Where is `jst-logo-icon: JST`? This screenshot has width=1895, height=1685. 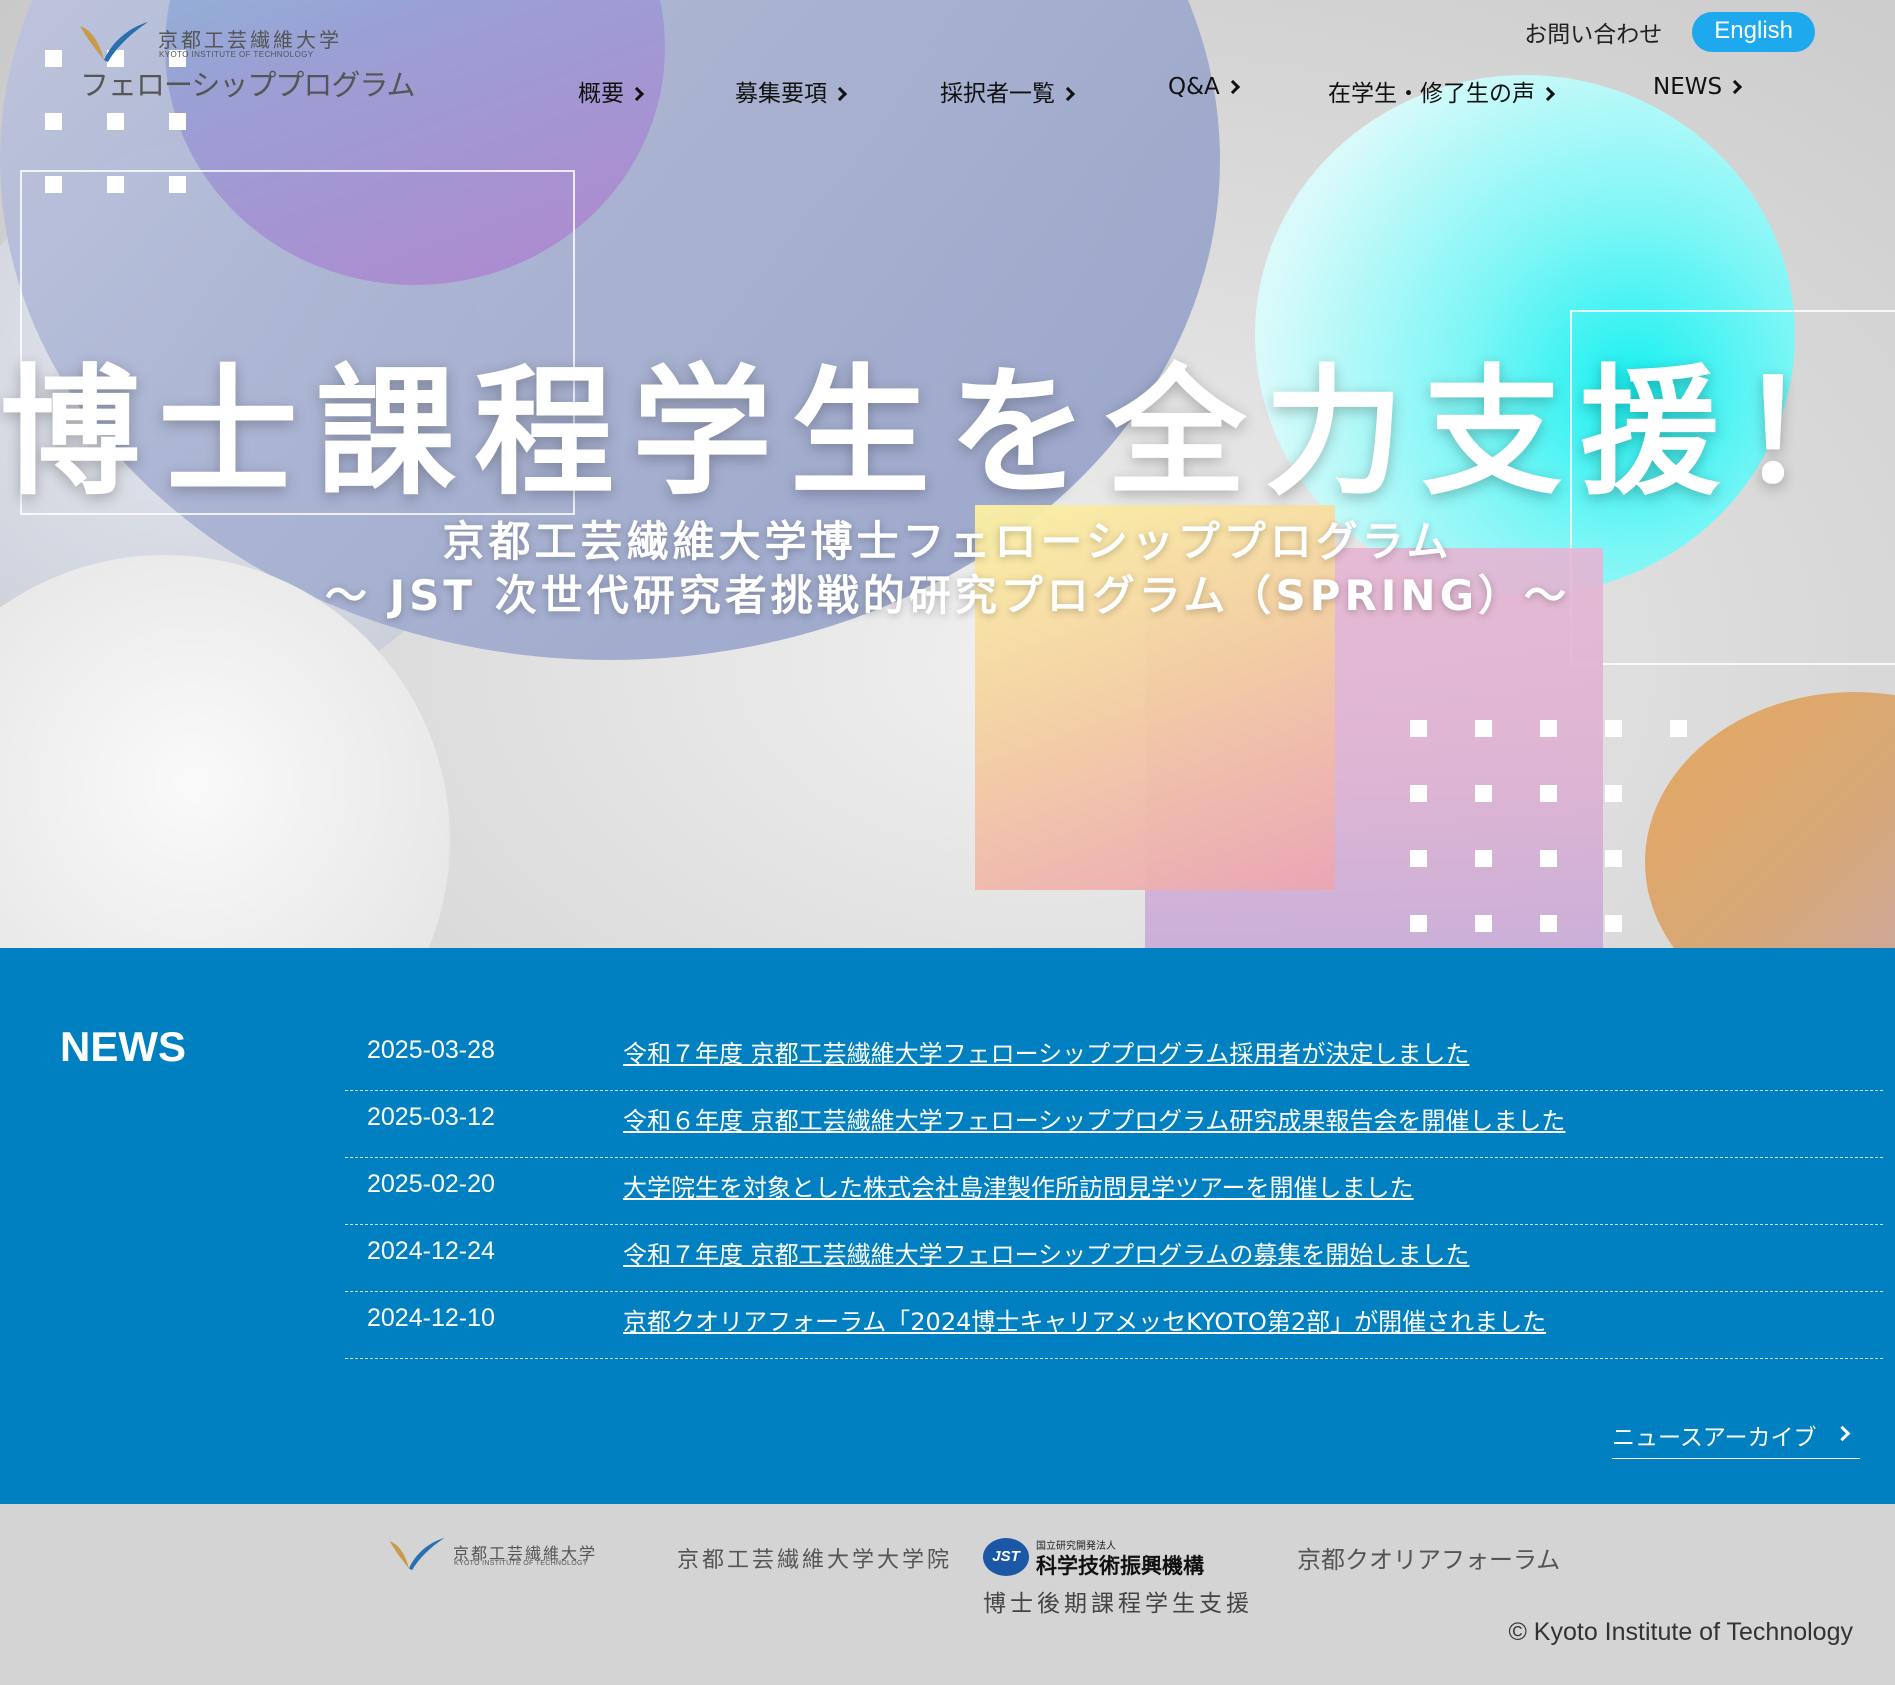 jst-logo-icon: JST is located at coordinates (1006, 1557).